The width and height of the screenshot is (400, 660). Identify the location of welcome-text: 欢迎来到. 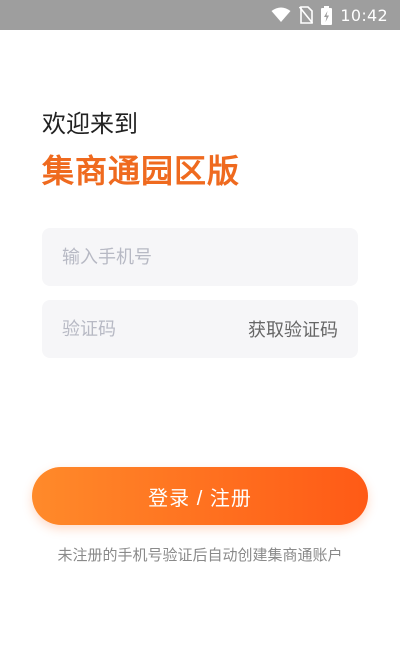
(90, 124).